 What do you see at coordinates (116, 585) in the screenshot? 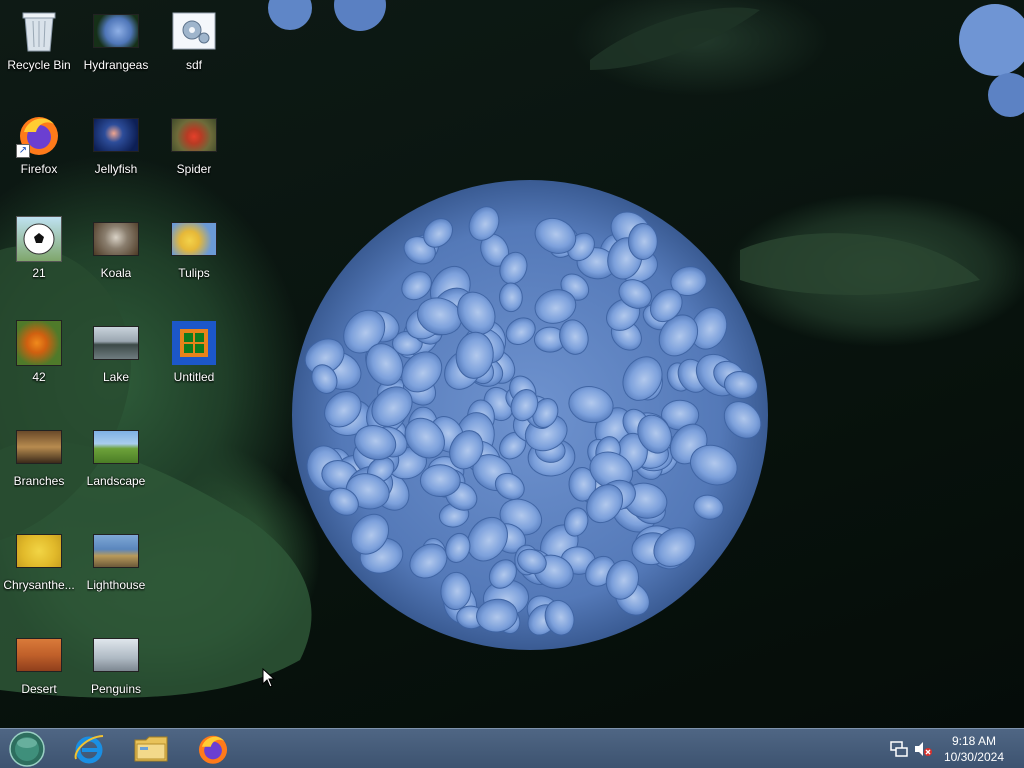
I see `icon-label: Lighthouse` at bounding box center [116, 585].